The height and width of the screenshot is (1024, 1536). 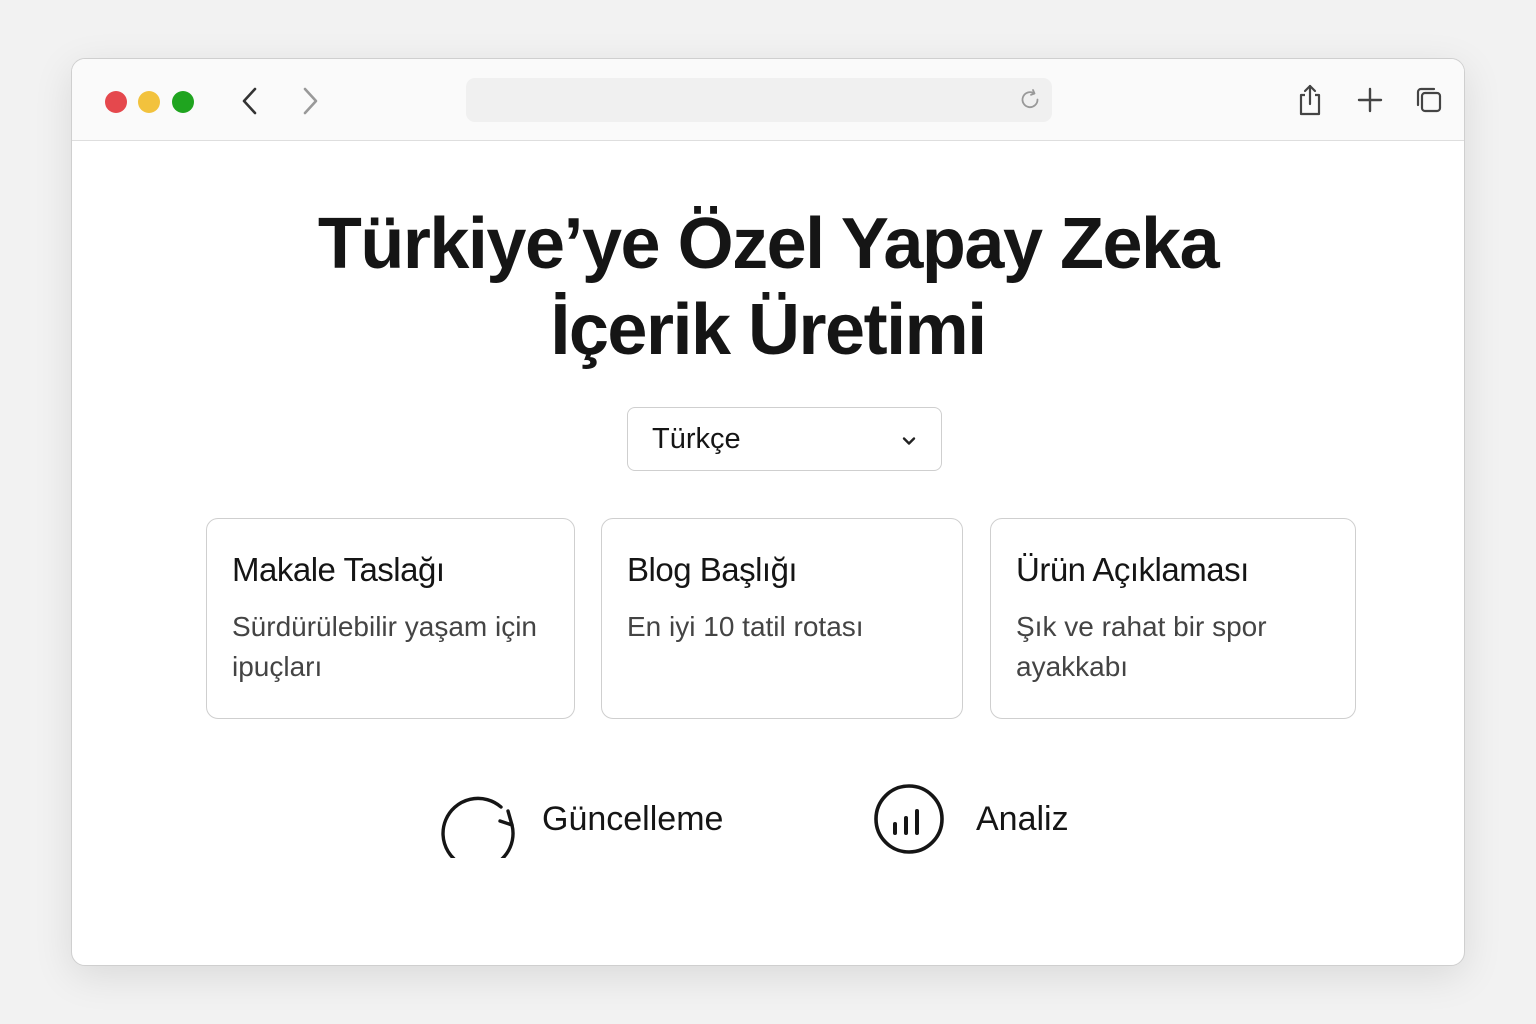 What do you see at coordinates (768, 244) in the screenshot?
I see `page-title-line-1: Türkiye’ye Özel Yapay Zeka` at bounding box center [768, 244].